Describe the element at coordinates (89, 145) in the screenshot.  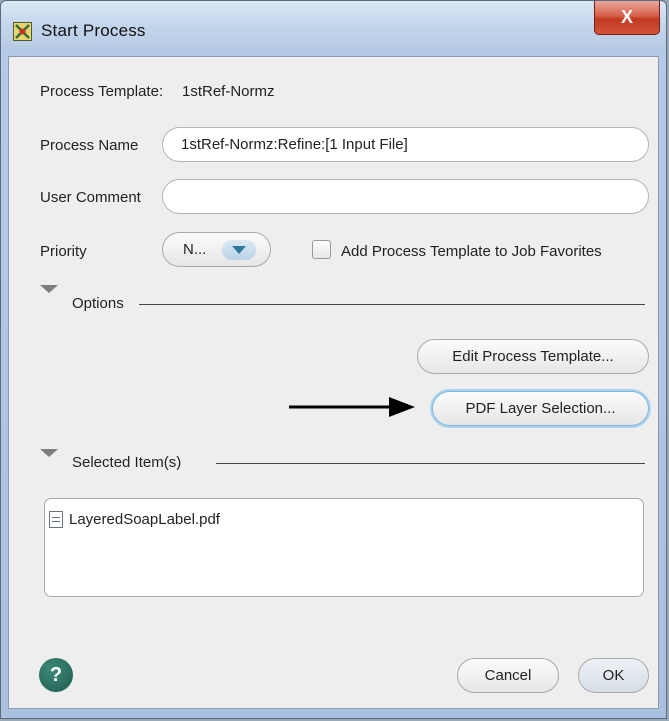
I see `process-name-label: Process Name` at that location.